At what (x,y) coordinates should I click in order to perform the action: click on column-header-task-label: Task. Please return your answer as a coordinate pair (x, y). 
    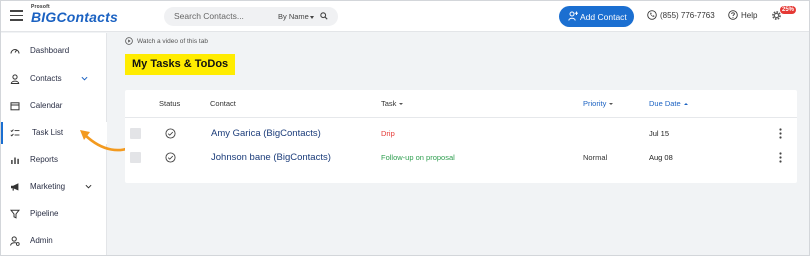
    Looking at the image, I should click on (389, 103).